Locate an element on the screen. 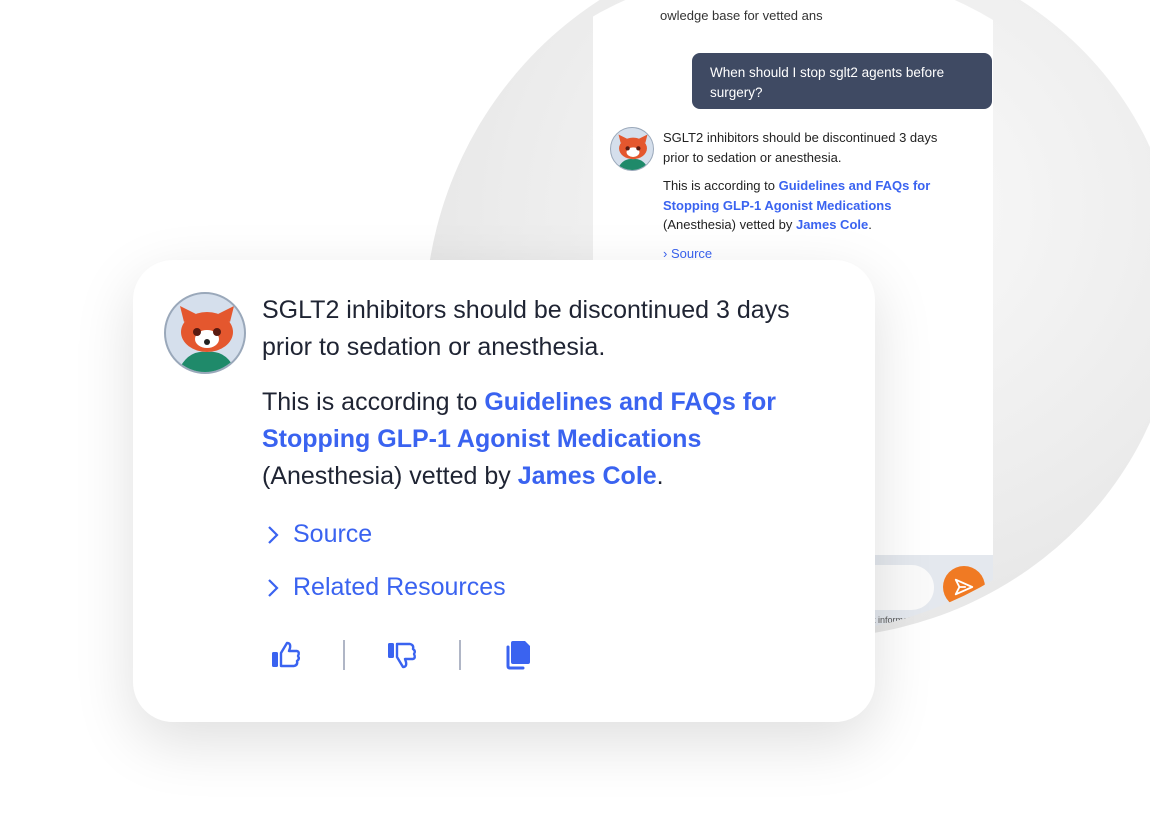  thumbs-up-icon is located at coordinates (286, 654).